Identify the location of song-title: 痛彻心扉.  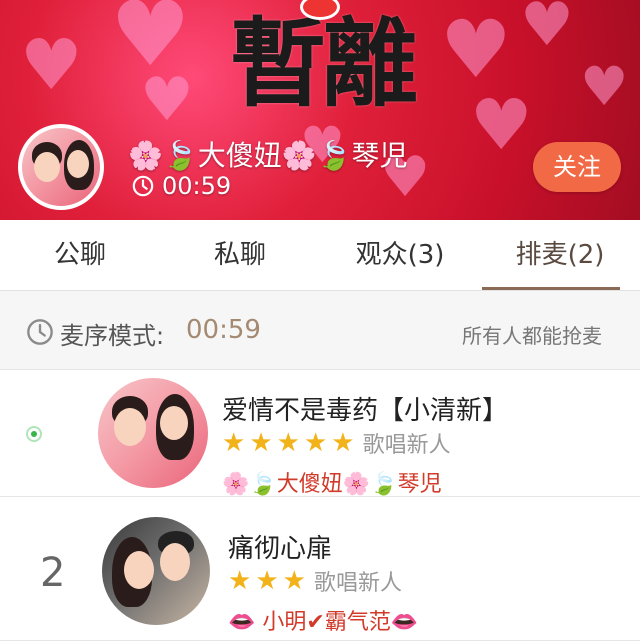
(280, 549).